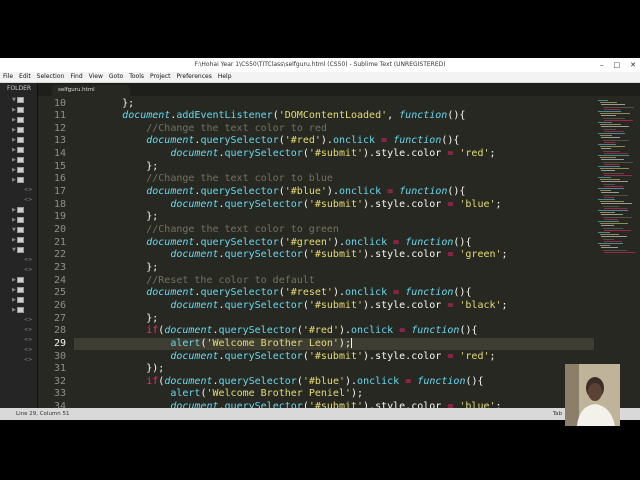 Image resolution: width=640 pixels, height=480 pixels. Describe the element at coordinates (225, 77) in the screenshot. I see `menu-help: Help` at that location.